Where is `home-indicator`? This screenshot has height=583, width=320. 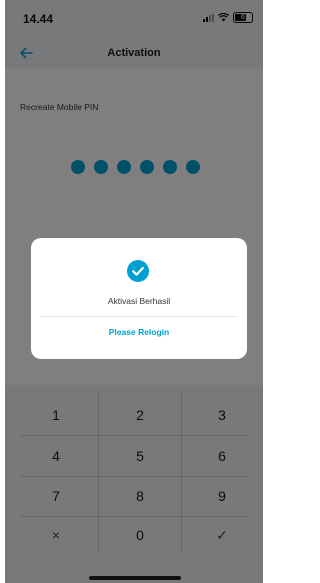
home-indicator is located at coordinates (135, 578).